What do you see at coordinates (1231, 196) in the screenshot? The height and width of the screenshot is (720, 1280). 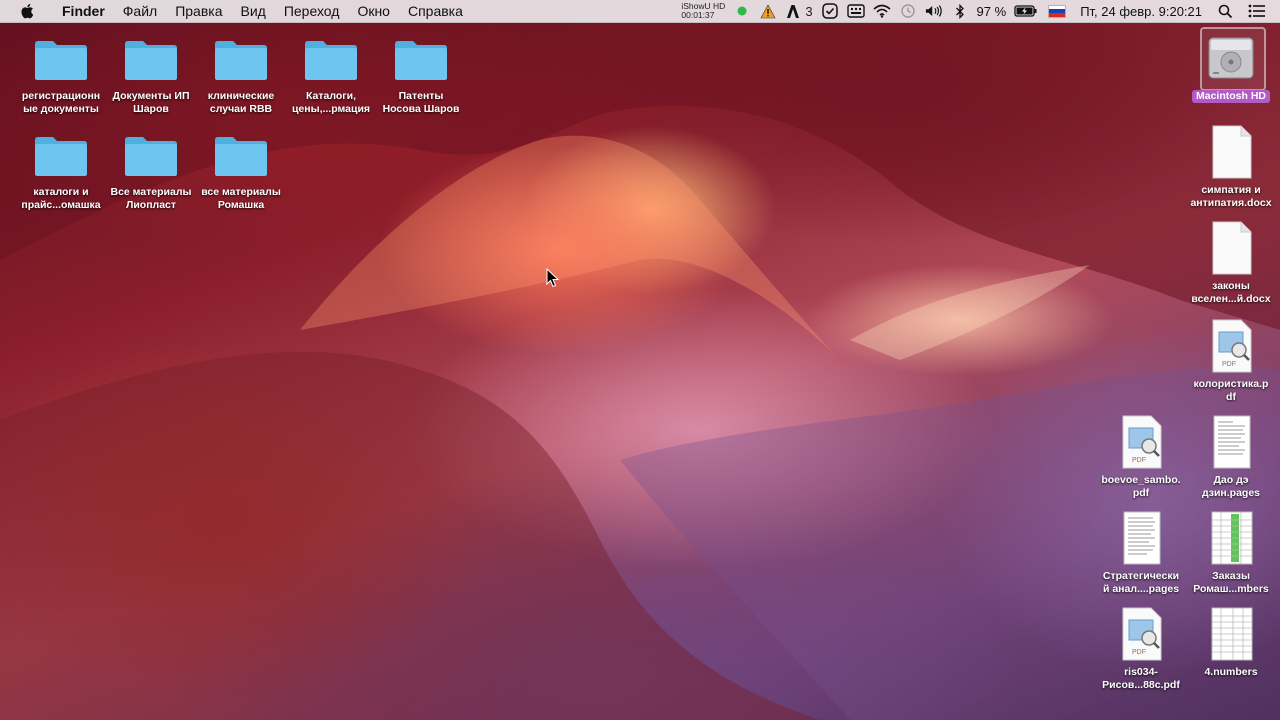 I see `file-label: симпатия и антипатия.docx` at bounding box center [1231, 196].